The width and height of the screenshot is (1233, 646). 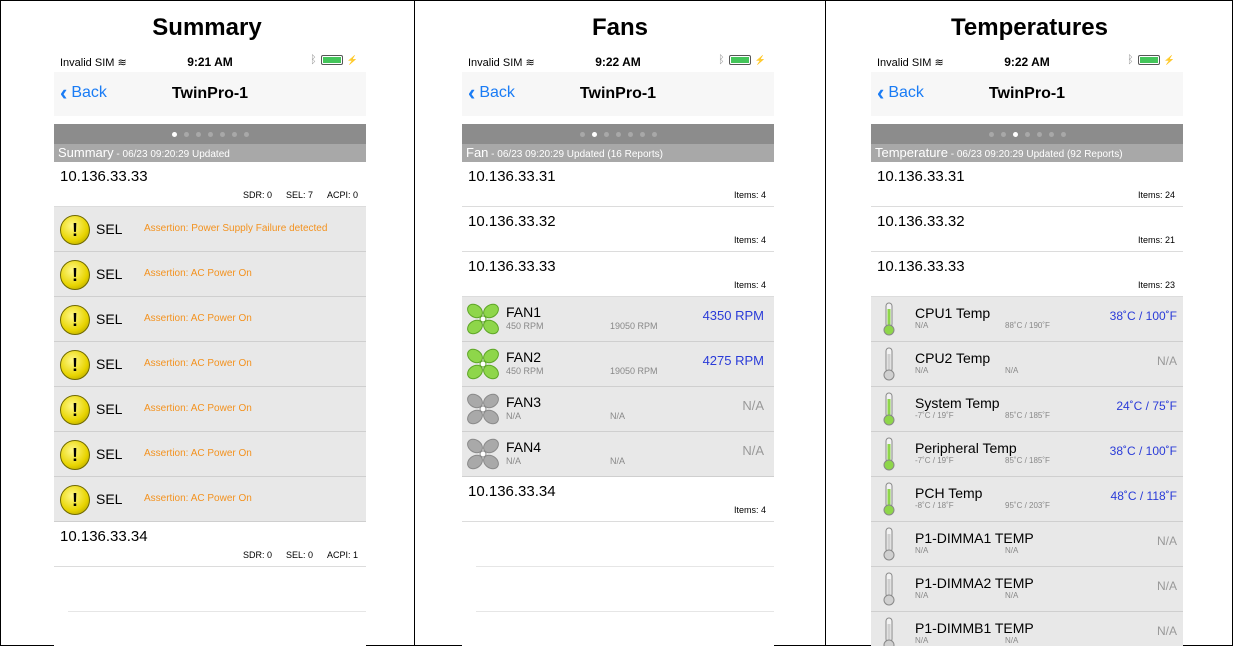 I want to click on temperature-value: 38˚C / 100˚F, so click(x=1143, y=451).